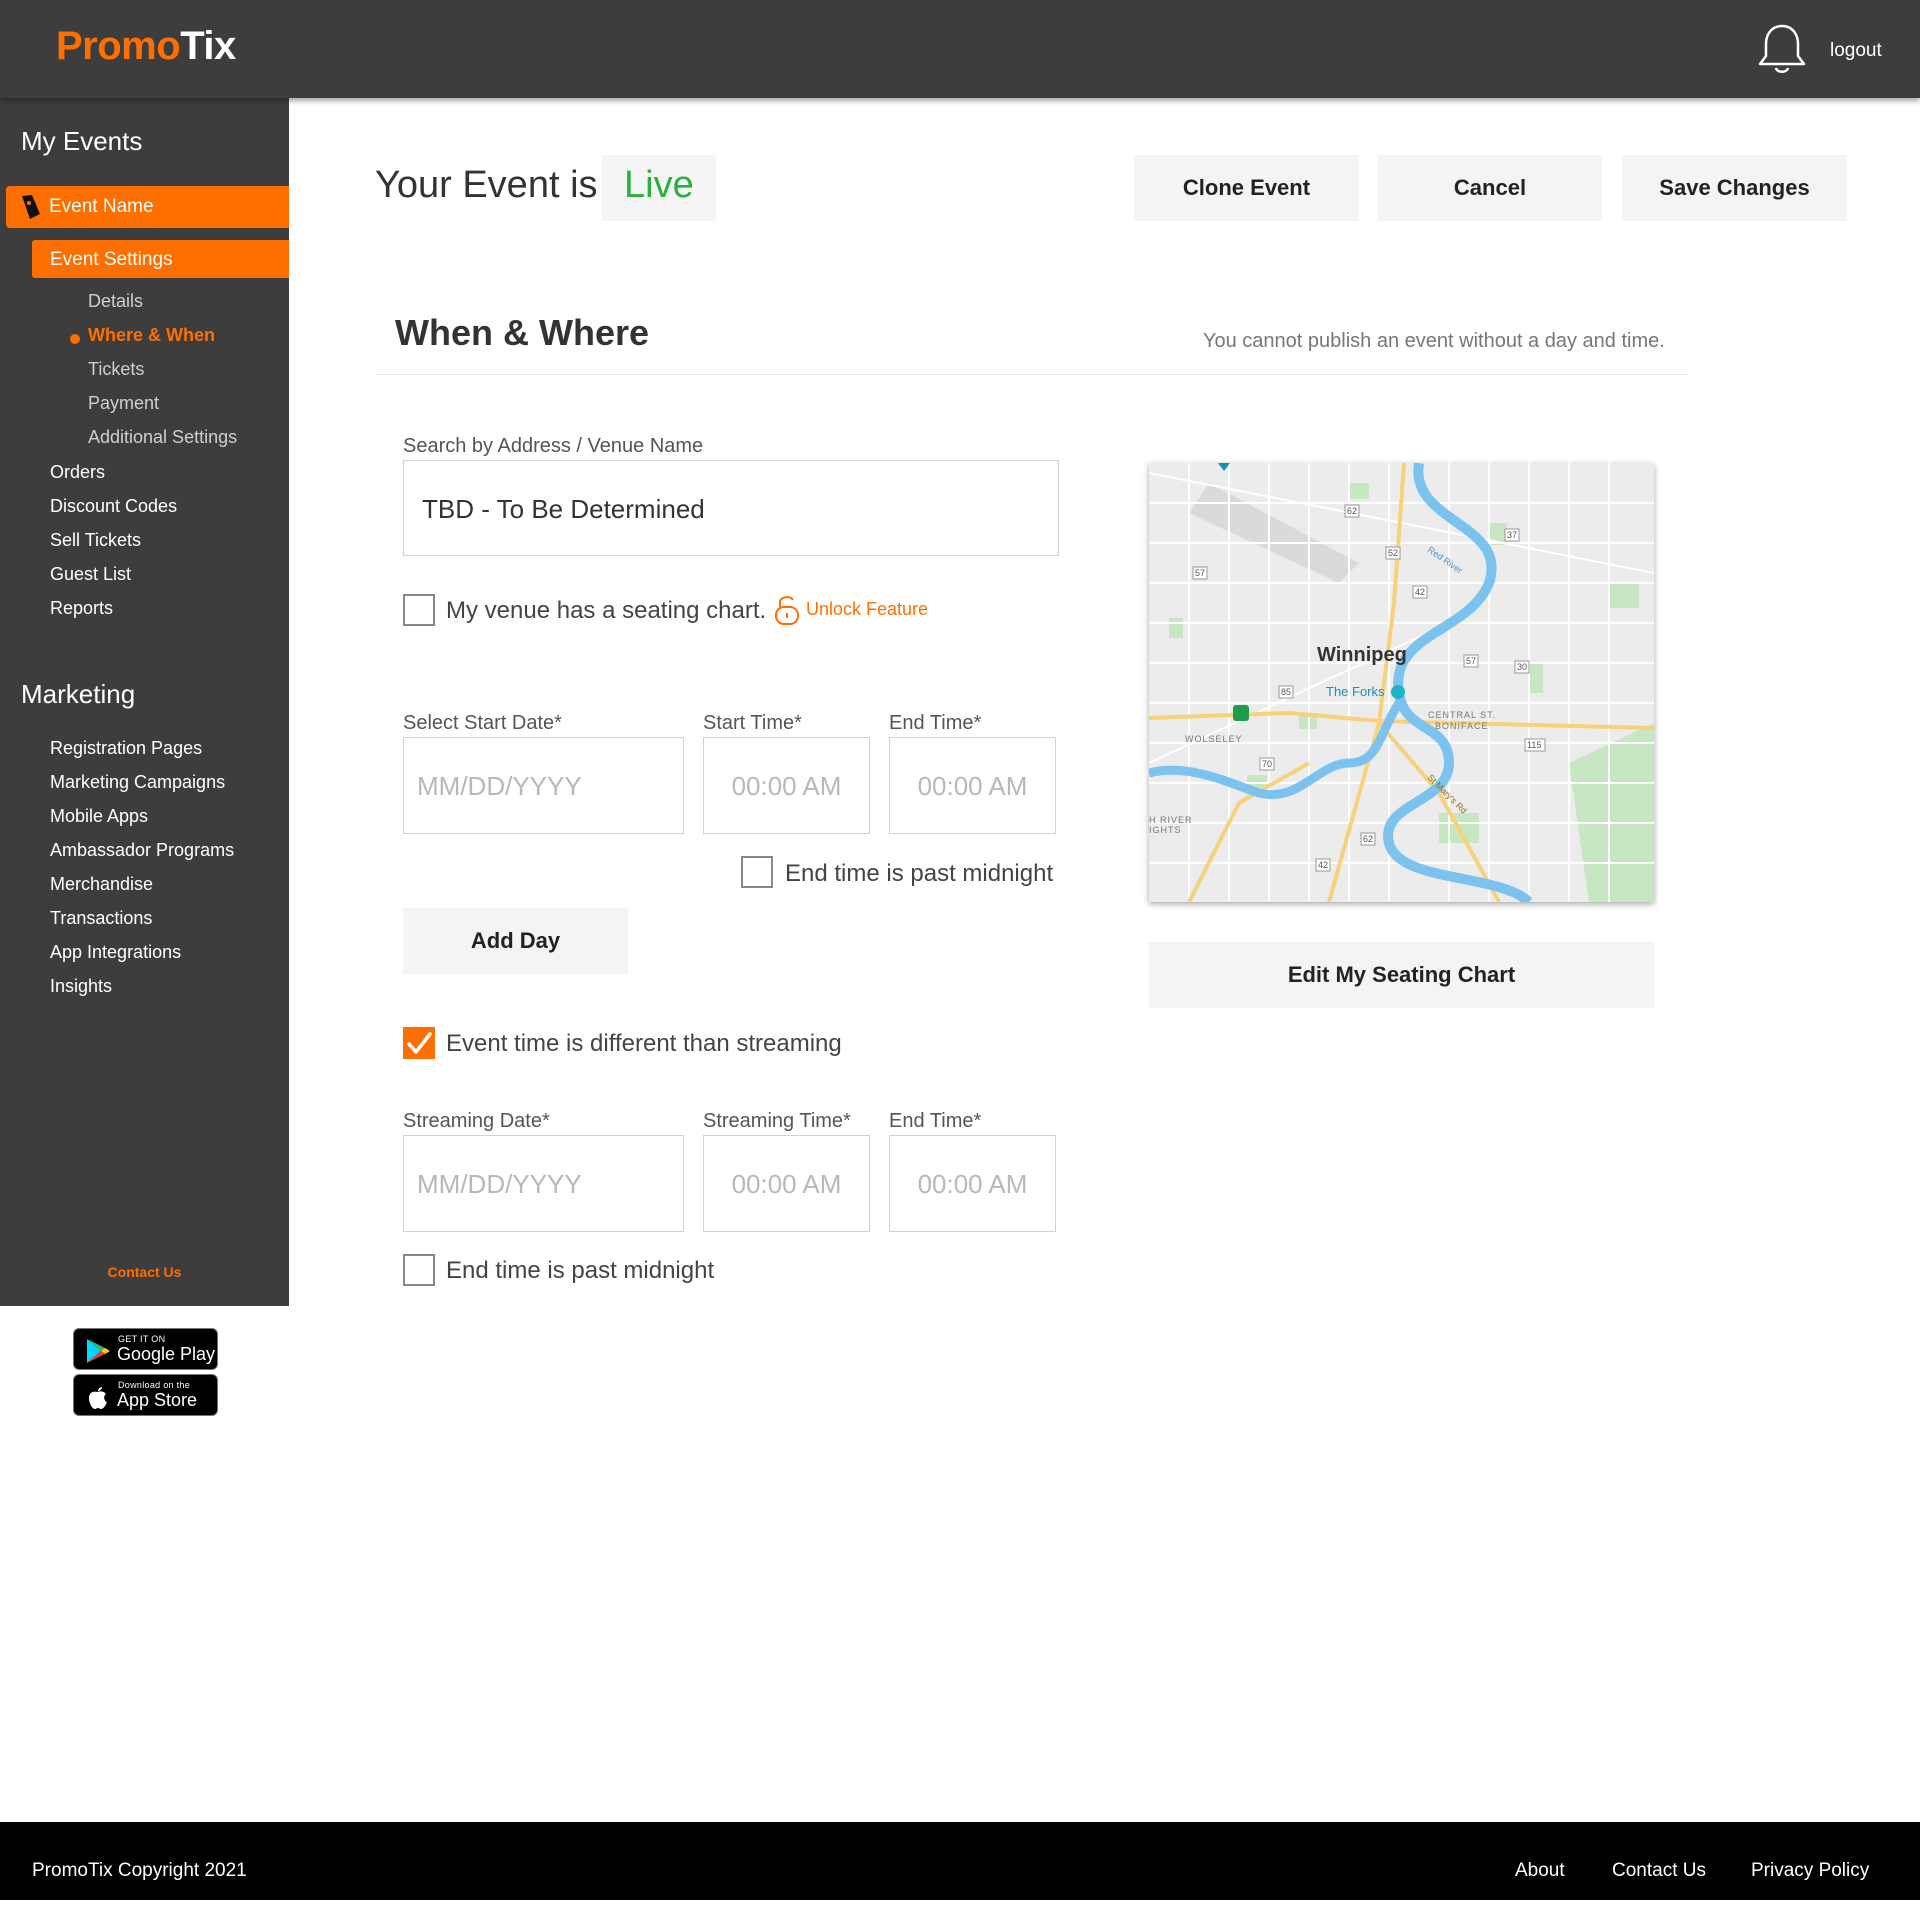  What do you see at coordinates (659, 185) in the screenshot?
I see `event-status-value: Live` at bounding box center [659, 185].